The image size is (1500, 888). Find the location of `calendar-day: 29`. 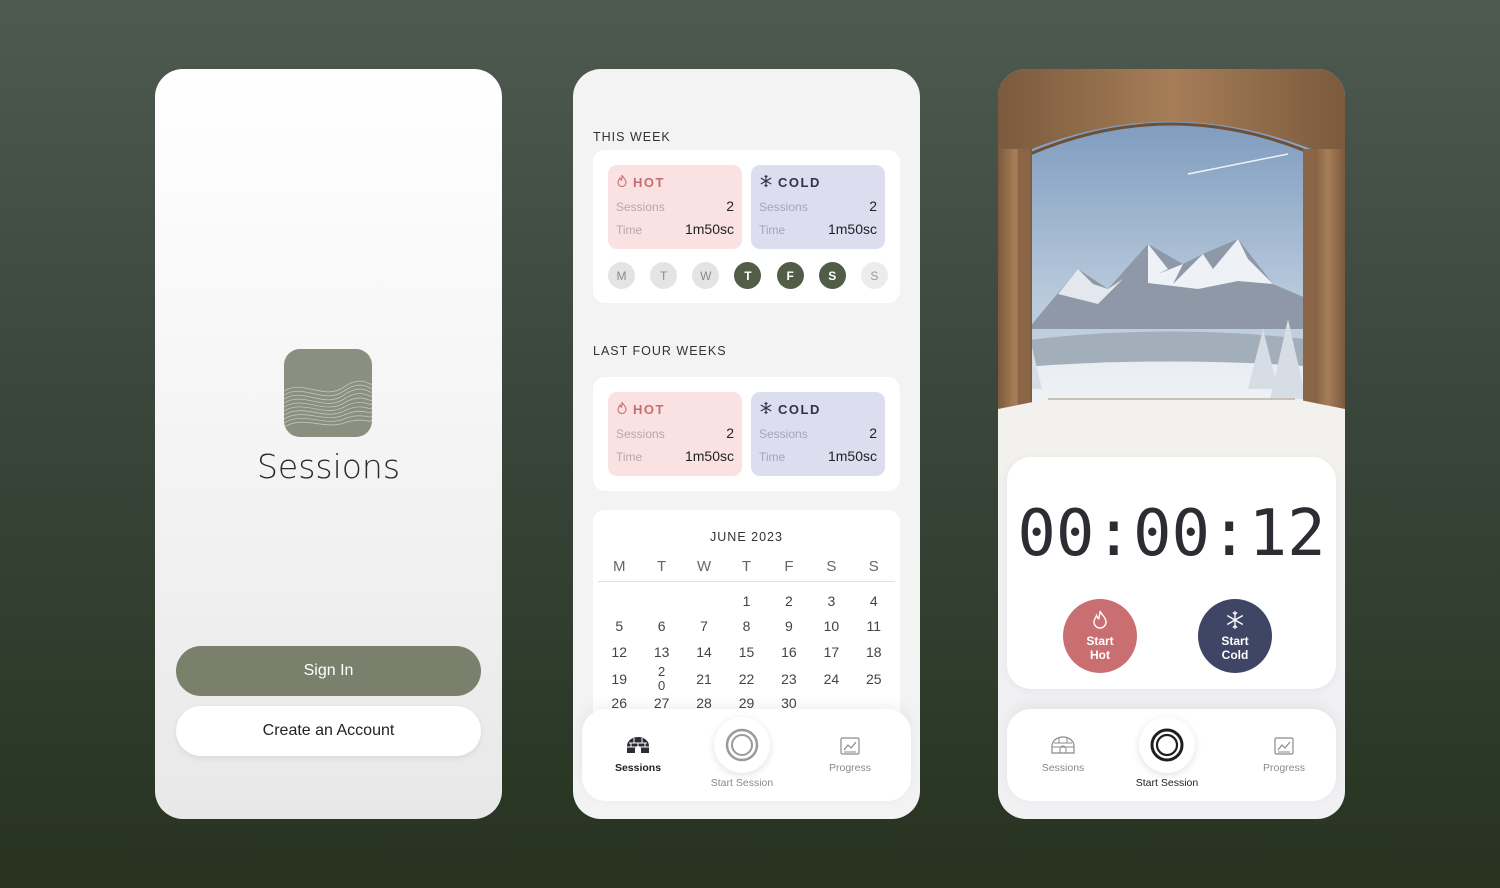

calendar-day: 29 is located at coordinates (746, 703).